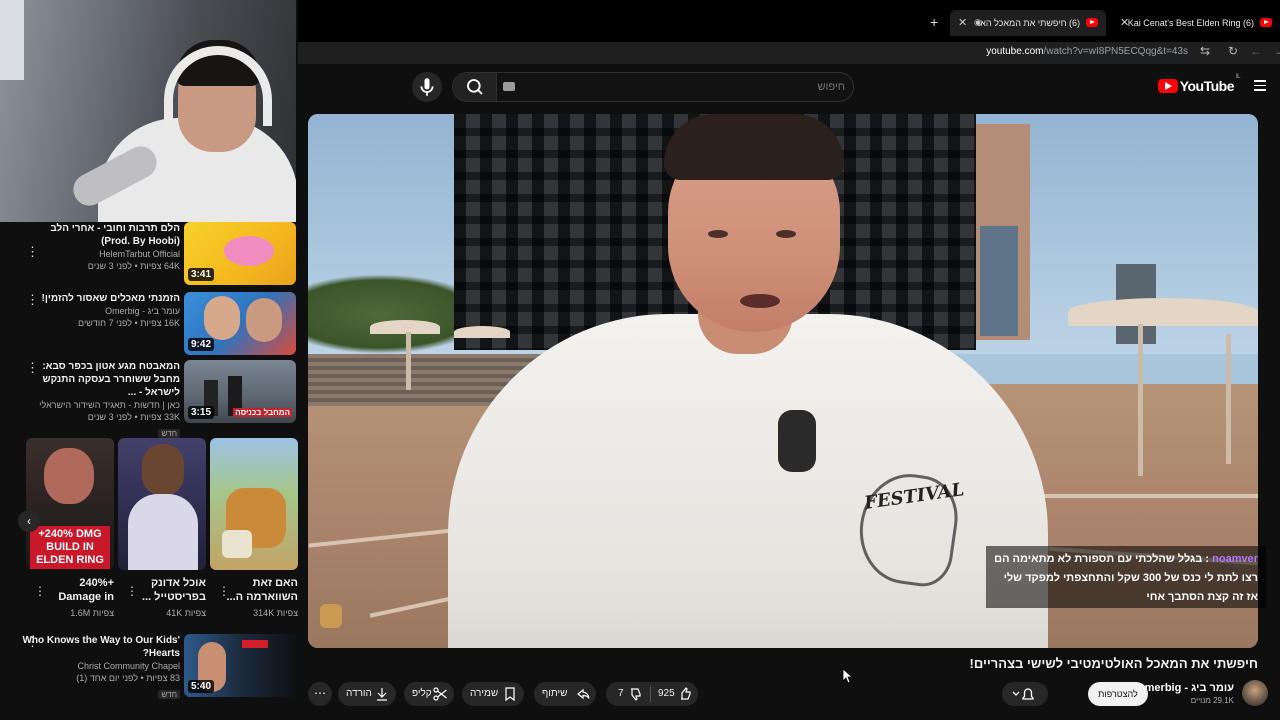 The height and width of the screenshot is (720, 1280). What do you see at coordinates (201, 686) in the screenshot?
I see `duration-badge: 5:40` at bounding box center [201, 686].